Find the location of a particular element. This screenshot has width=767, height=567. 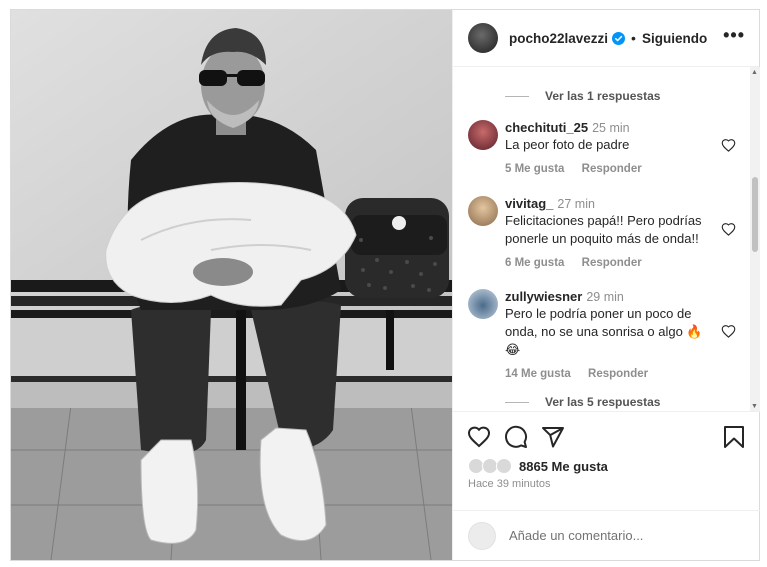

comment-time: 29 min is located at coordinates (605, 297).